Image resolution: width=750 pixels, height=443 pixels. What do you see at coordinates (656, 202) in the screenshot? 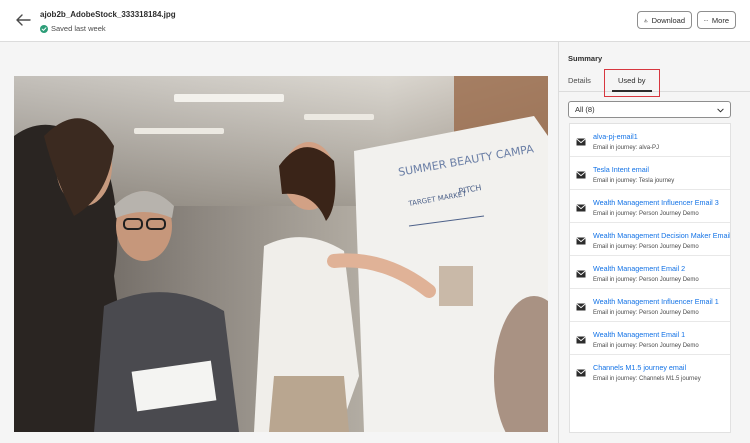
I see `item-link: Wealth Management Influencer Email 3` at bounding box center [656, 202].